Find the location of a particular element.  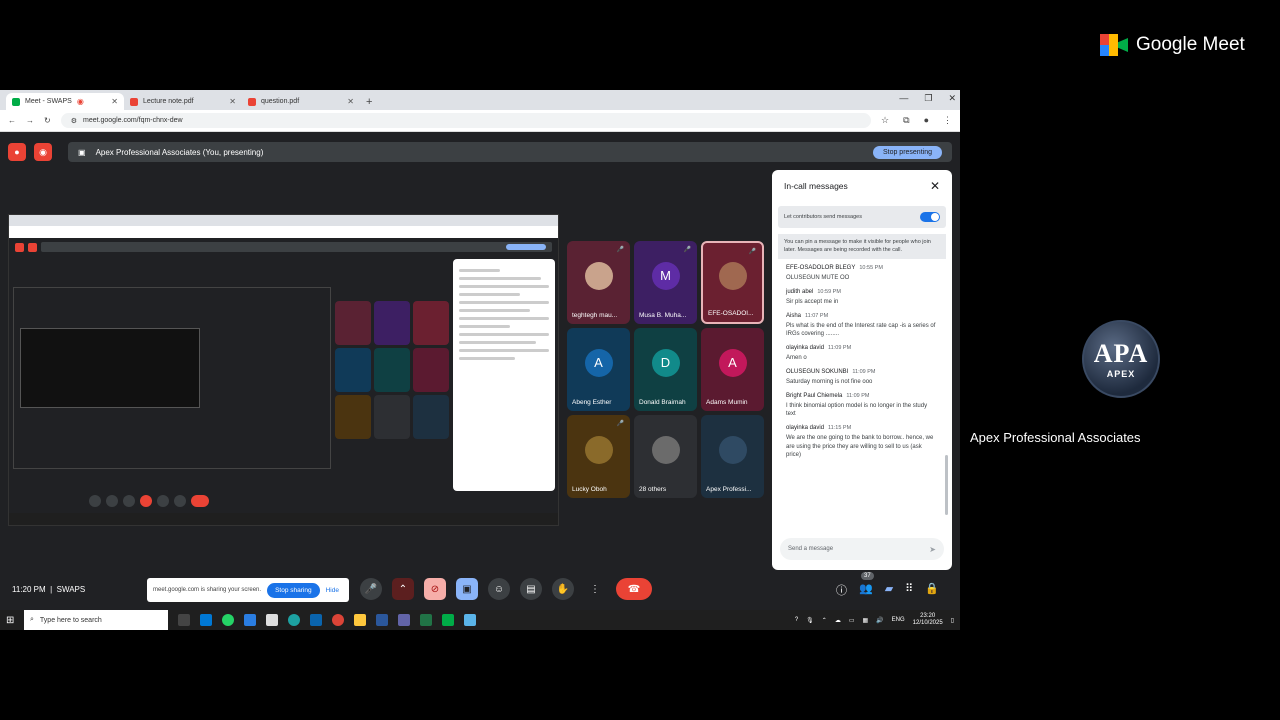

file-explorer-icon is located at coordinates (360, 620).